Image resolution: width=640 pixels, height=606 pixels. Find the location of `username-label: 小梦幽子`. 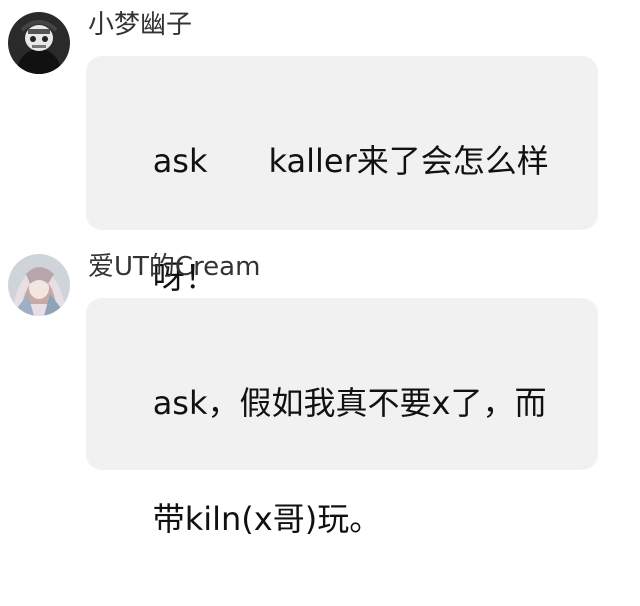

username-label: 小梦幽子 is located at coordinates (140, 25).